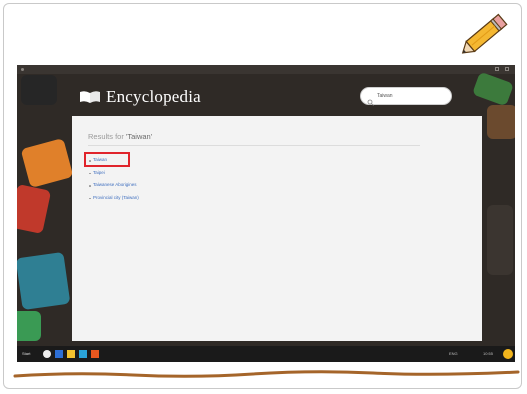 This screenshot has height=394, width=527. I want to click on minimize-icon, so click(497, 69).